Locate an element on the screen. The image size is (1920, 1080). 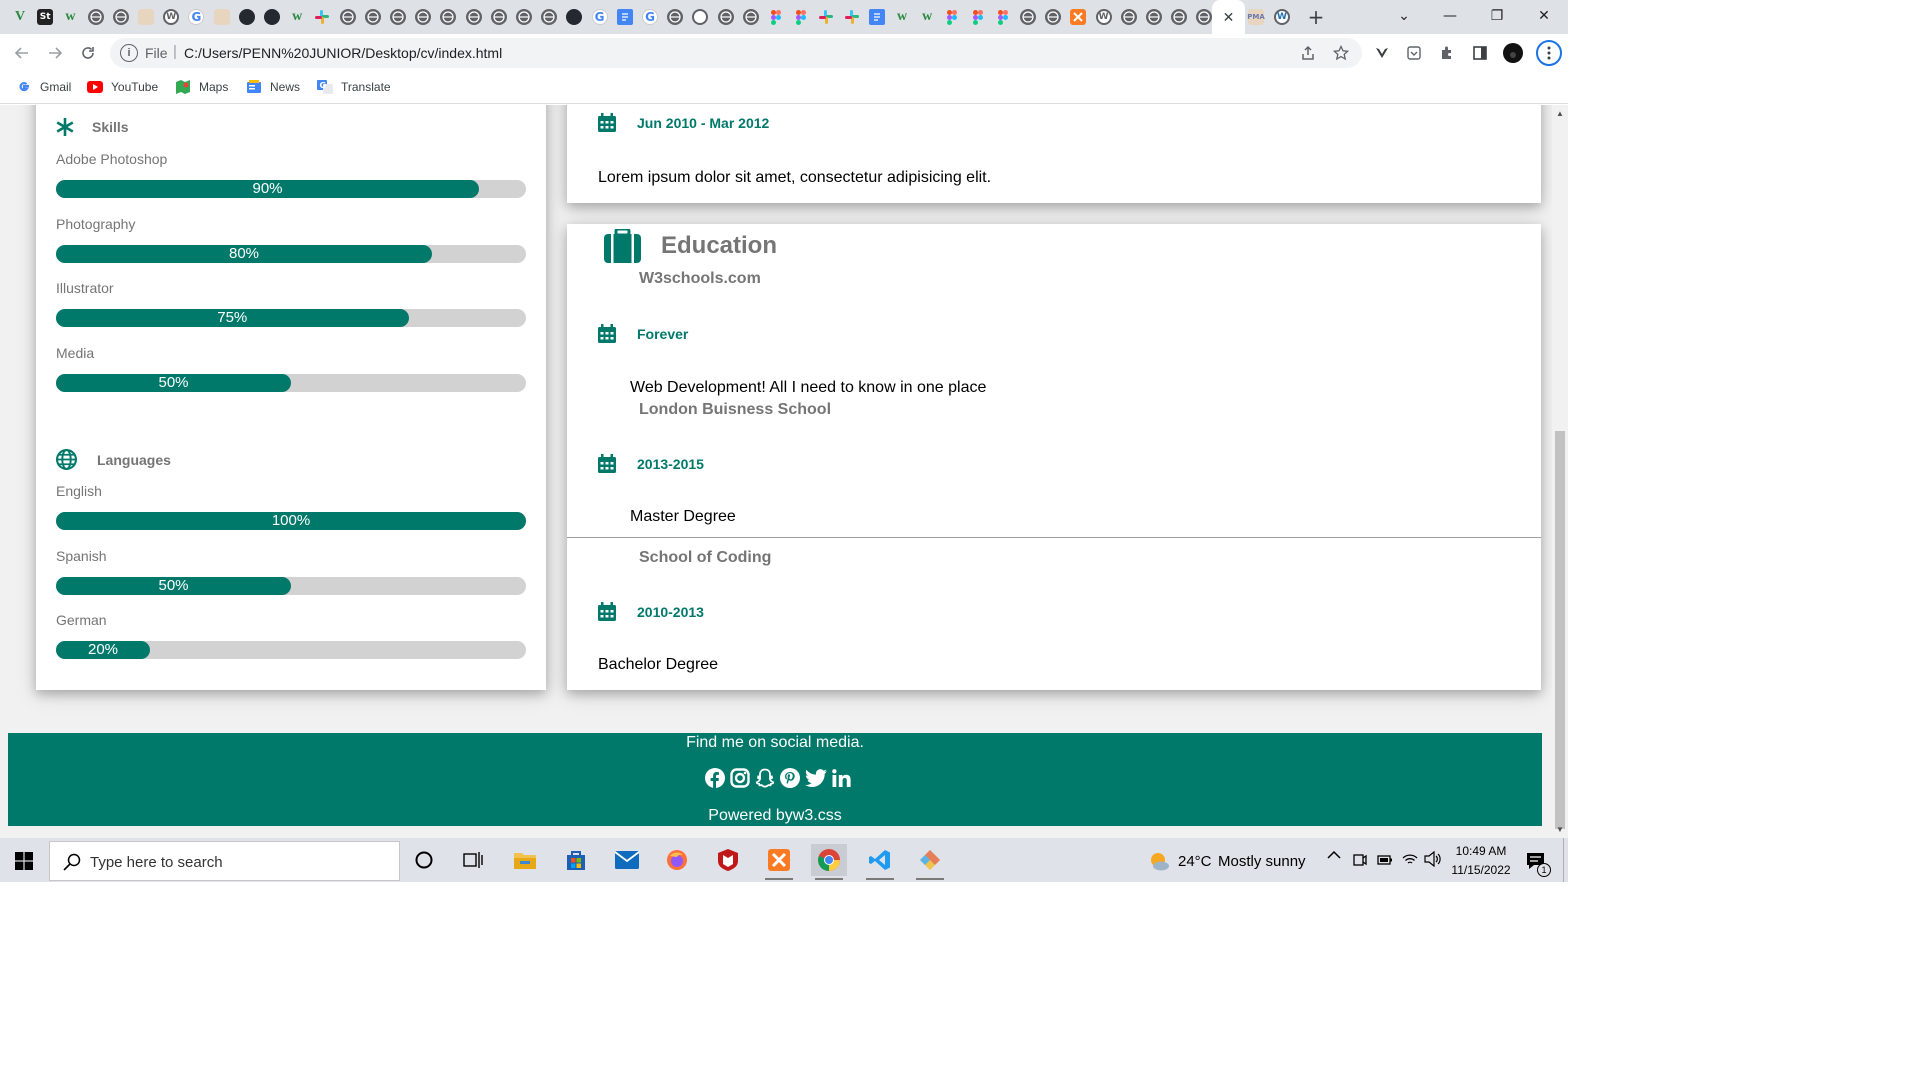
minimize-button: — is located at coordinates (1450, 16).